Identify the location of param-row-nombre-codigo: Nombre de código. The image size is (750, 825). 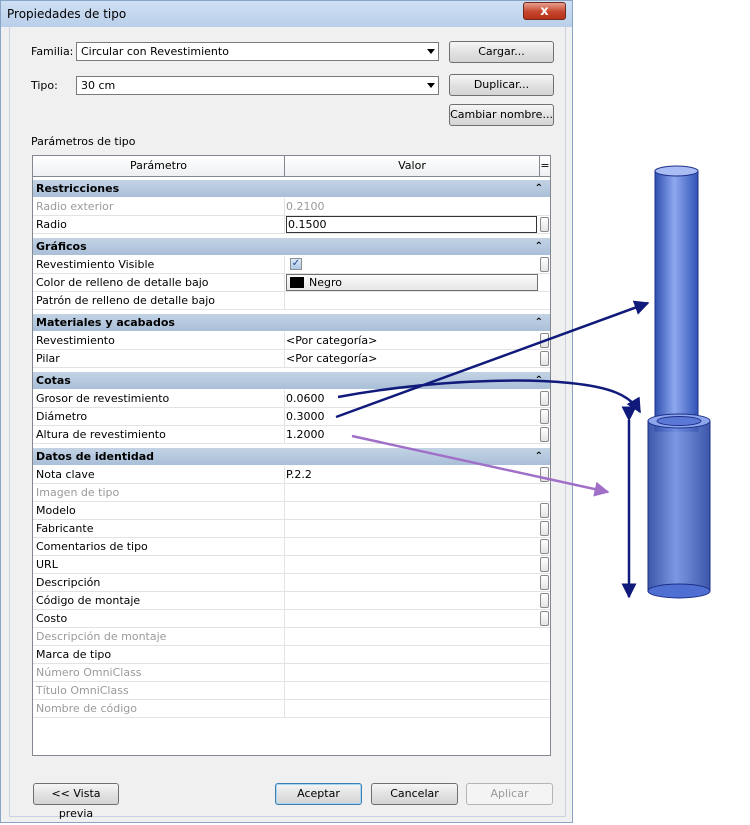
(291, 709).